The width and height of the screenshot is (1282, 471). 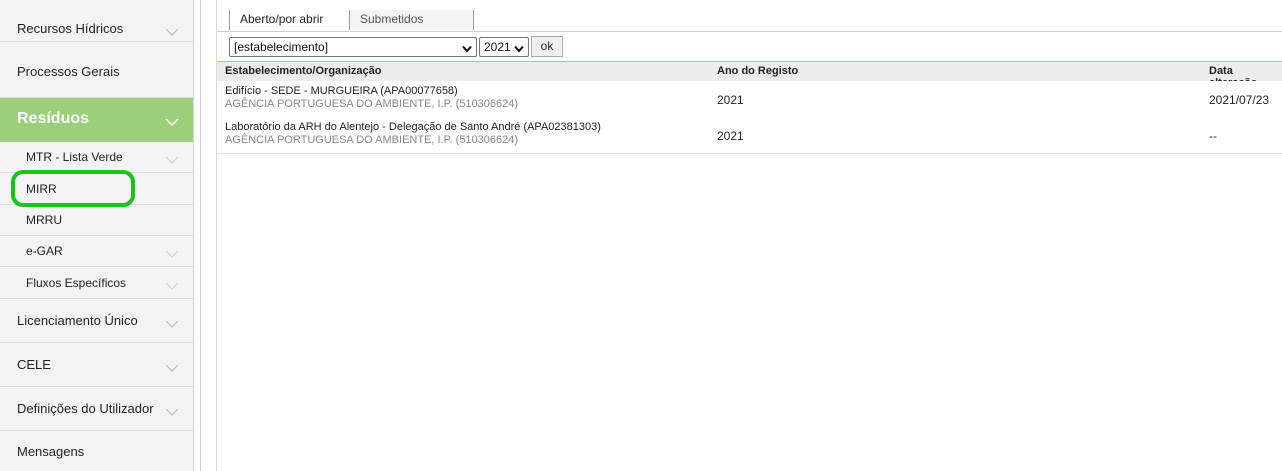 I want to click on sidebar-item-cele: CELE, so click(x=96, y=365).